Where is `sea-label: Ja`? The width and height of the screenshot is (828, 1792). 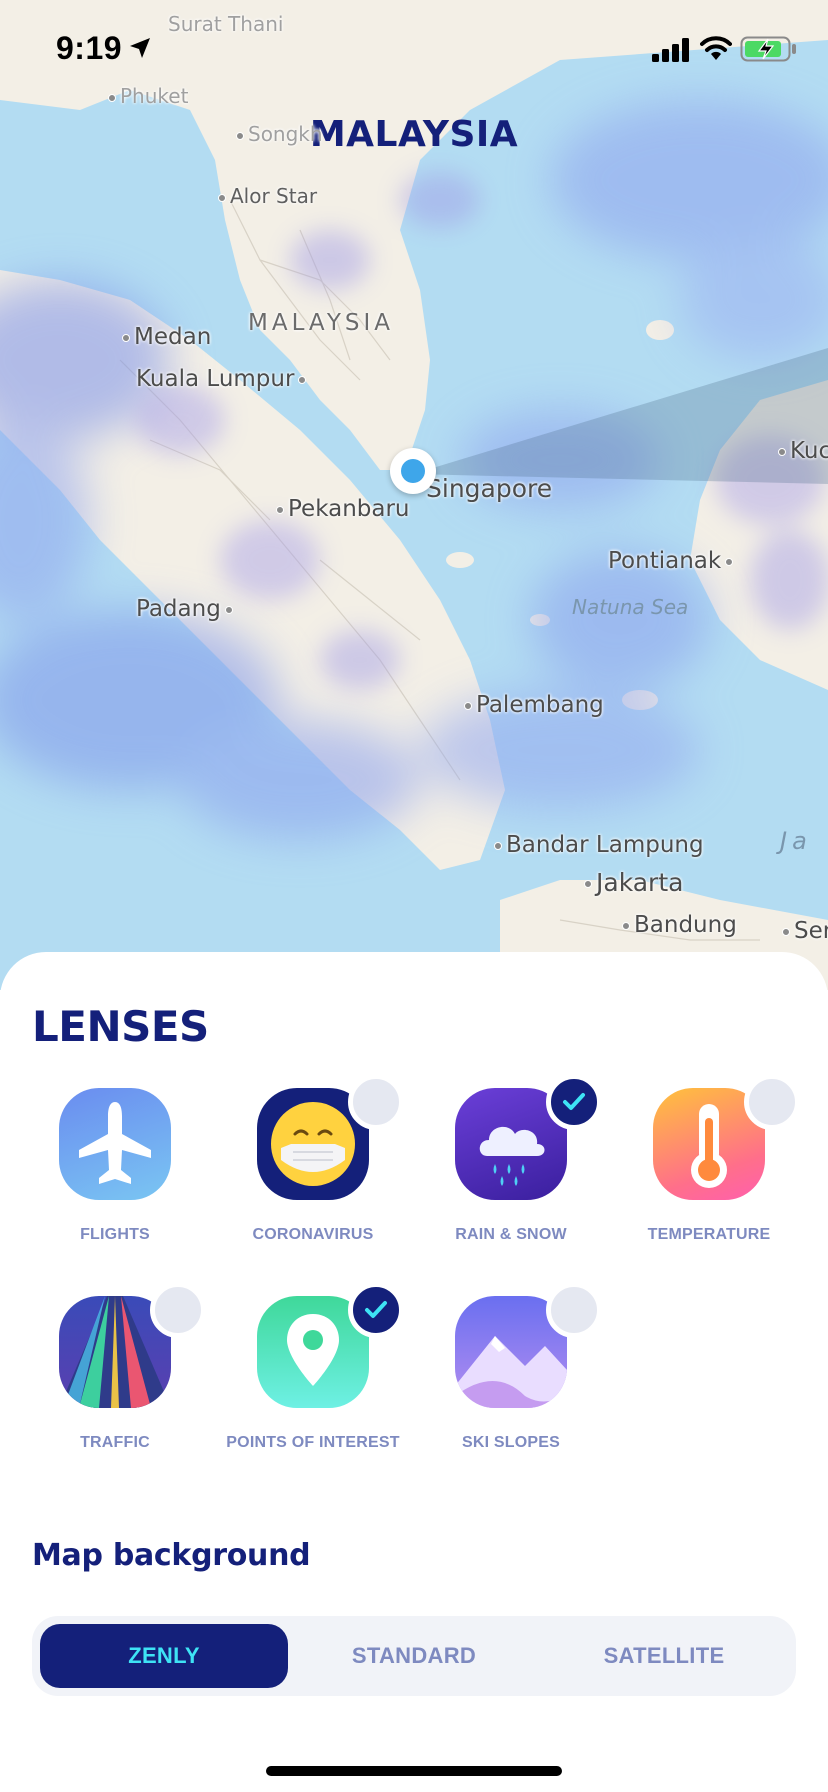 sea-label: Ja is located at coordinates (796, 841).